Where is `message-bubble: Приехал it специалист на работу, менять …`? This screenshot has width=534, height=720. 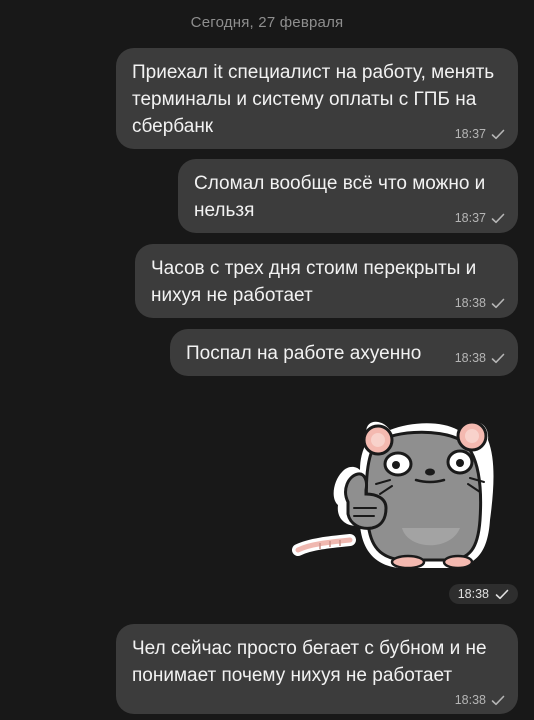
message-bubble: Приехал it специалист на работу, менять … is located at coordinates (317, 98).